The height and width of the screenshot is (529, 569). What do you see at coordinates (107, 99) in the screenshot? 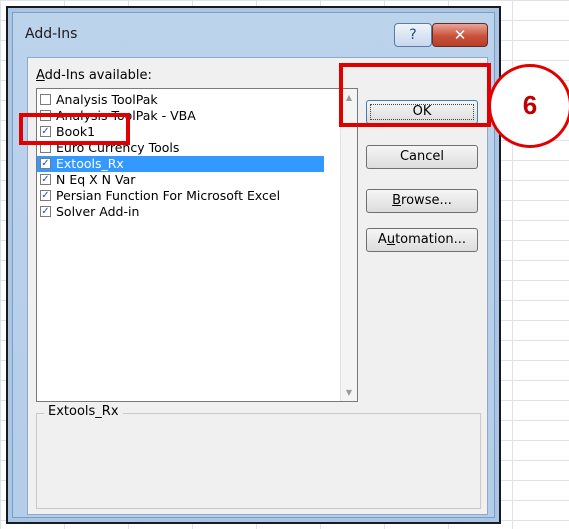
I see `list-item-label: Analysis ToolPak` at bounding box center [107, 99].